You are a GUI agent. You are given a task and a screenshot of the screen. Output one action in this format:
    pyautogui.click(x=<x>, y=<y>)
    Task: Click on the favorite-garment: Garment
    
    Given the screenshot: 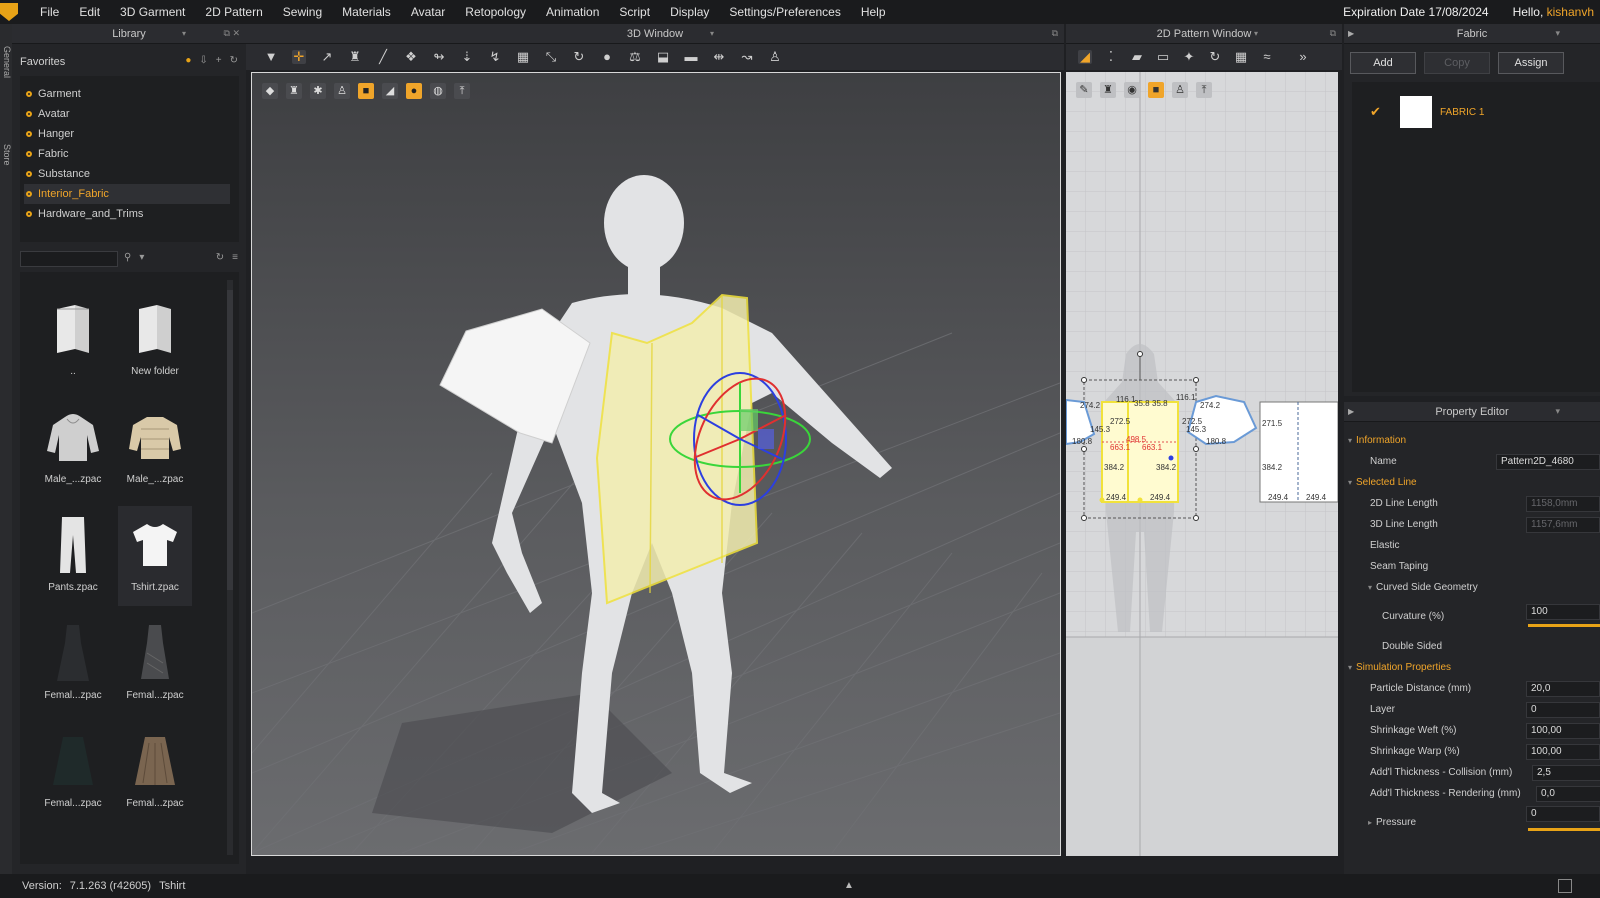 What is the action you would take?
    pyautogui.click(x=127, y=94)
    